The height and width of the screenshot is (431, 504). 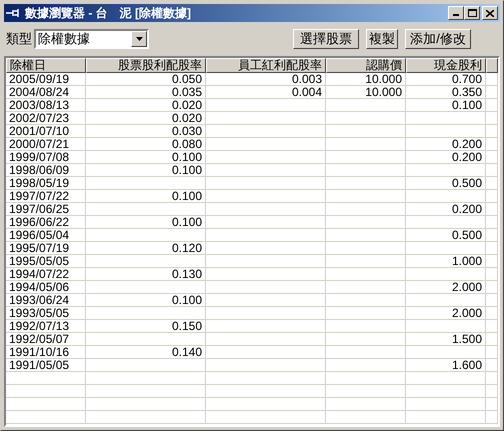 I want to click on table-cell: 1993/06/24, so click(x=46, y=300).